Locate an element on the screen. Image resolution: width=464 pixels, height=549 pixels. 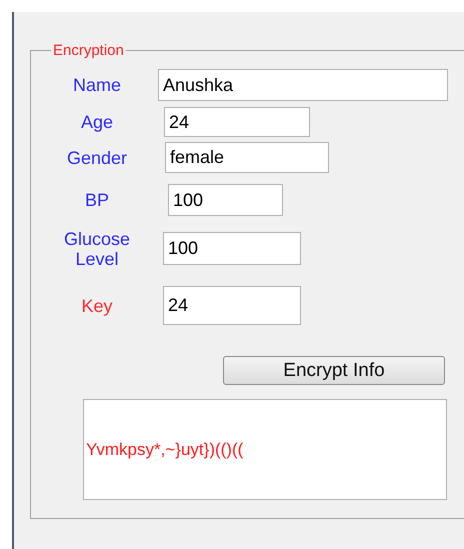
field-label: Glucose Level is located at coordinates (97, 248).